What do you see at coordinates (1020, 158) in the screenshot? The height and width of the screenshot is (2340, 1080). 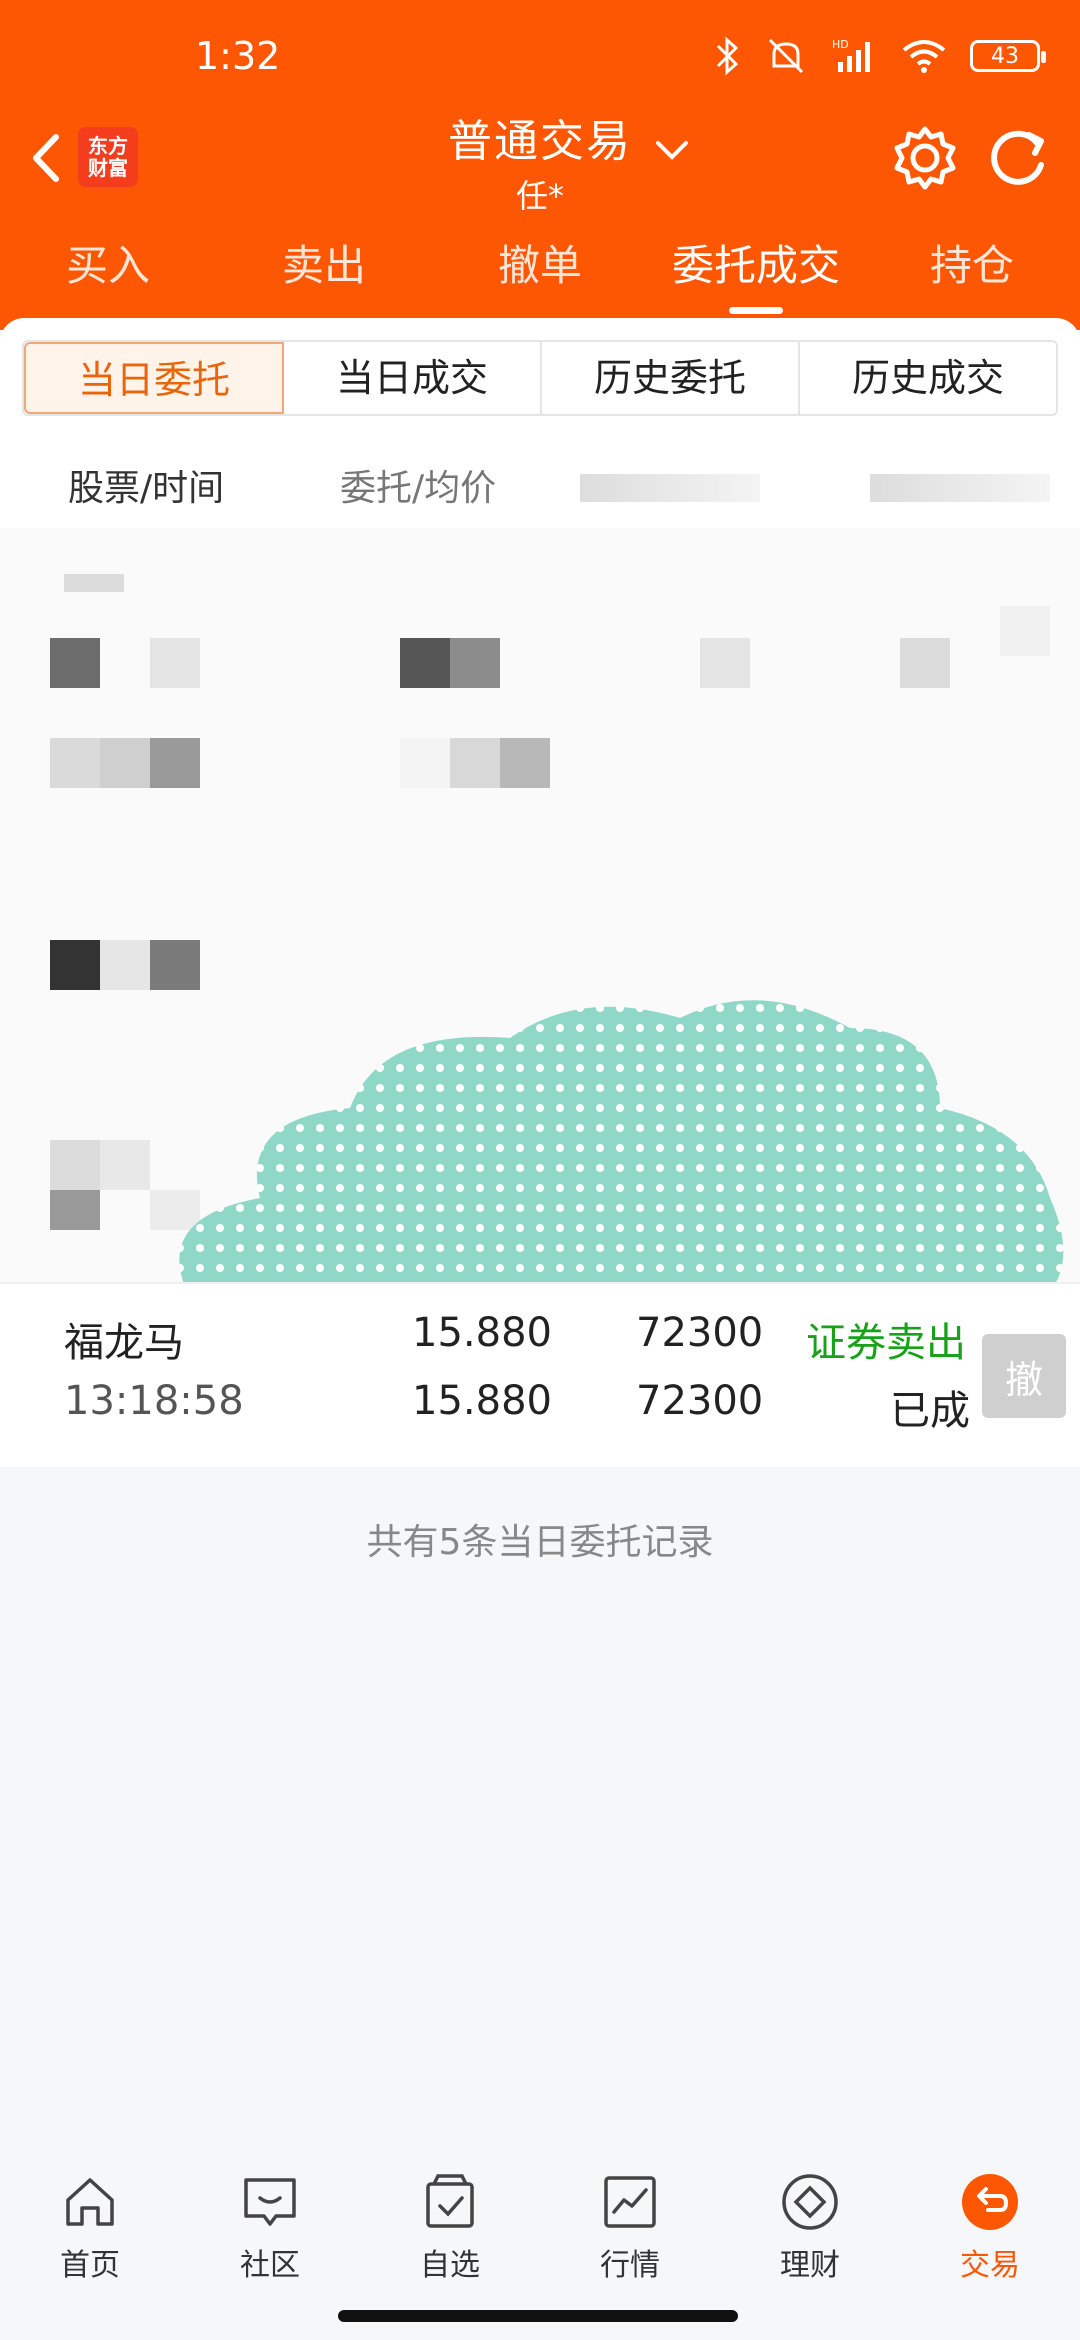 I see `refresh-icon` at bounding box center [1020, 158].